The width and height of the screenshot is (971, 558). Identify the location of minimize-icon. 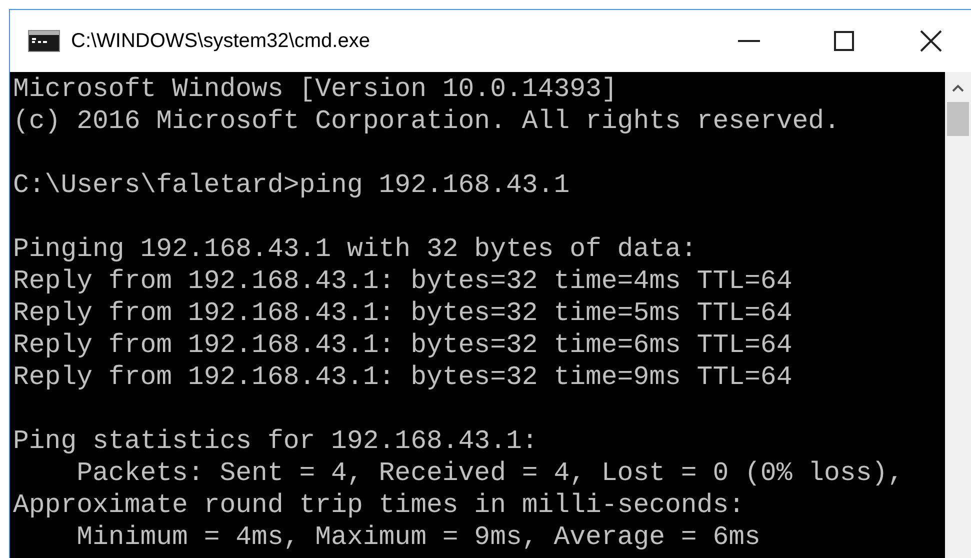
(749, 41).